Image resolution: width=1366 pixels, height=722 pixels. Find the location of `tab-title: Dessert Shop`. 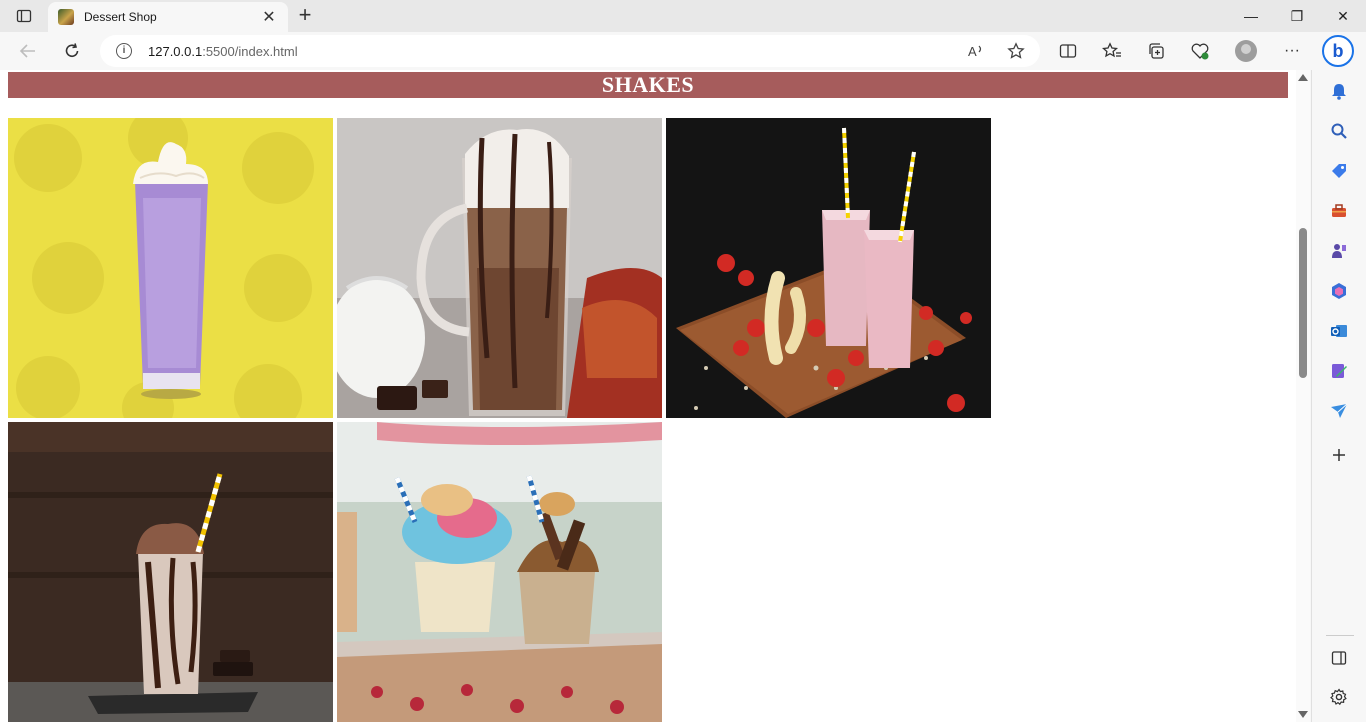

tab-title: Dessert Shop is located at coordinates (120, 17).